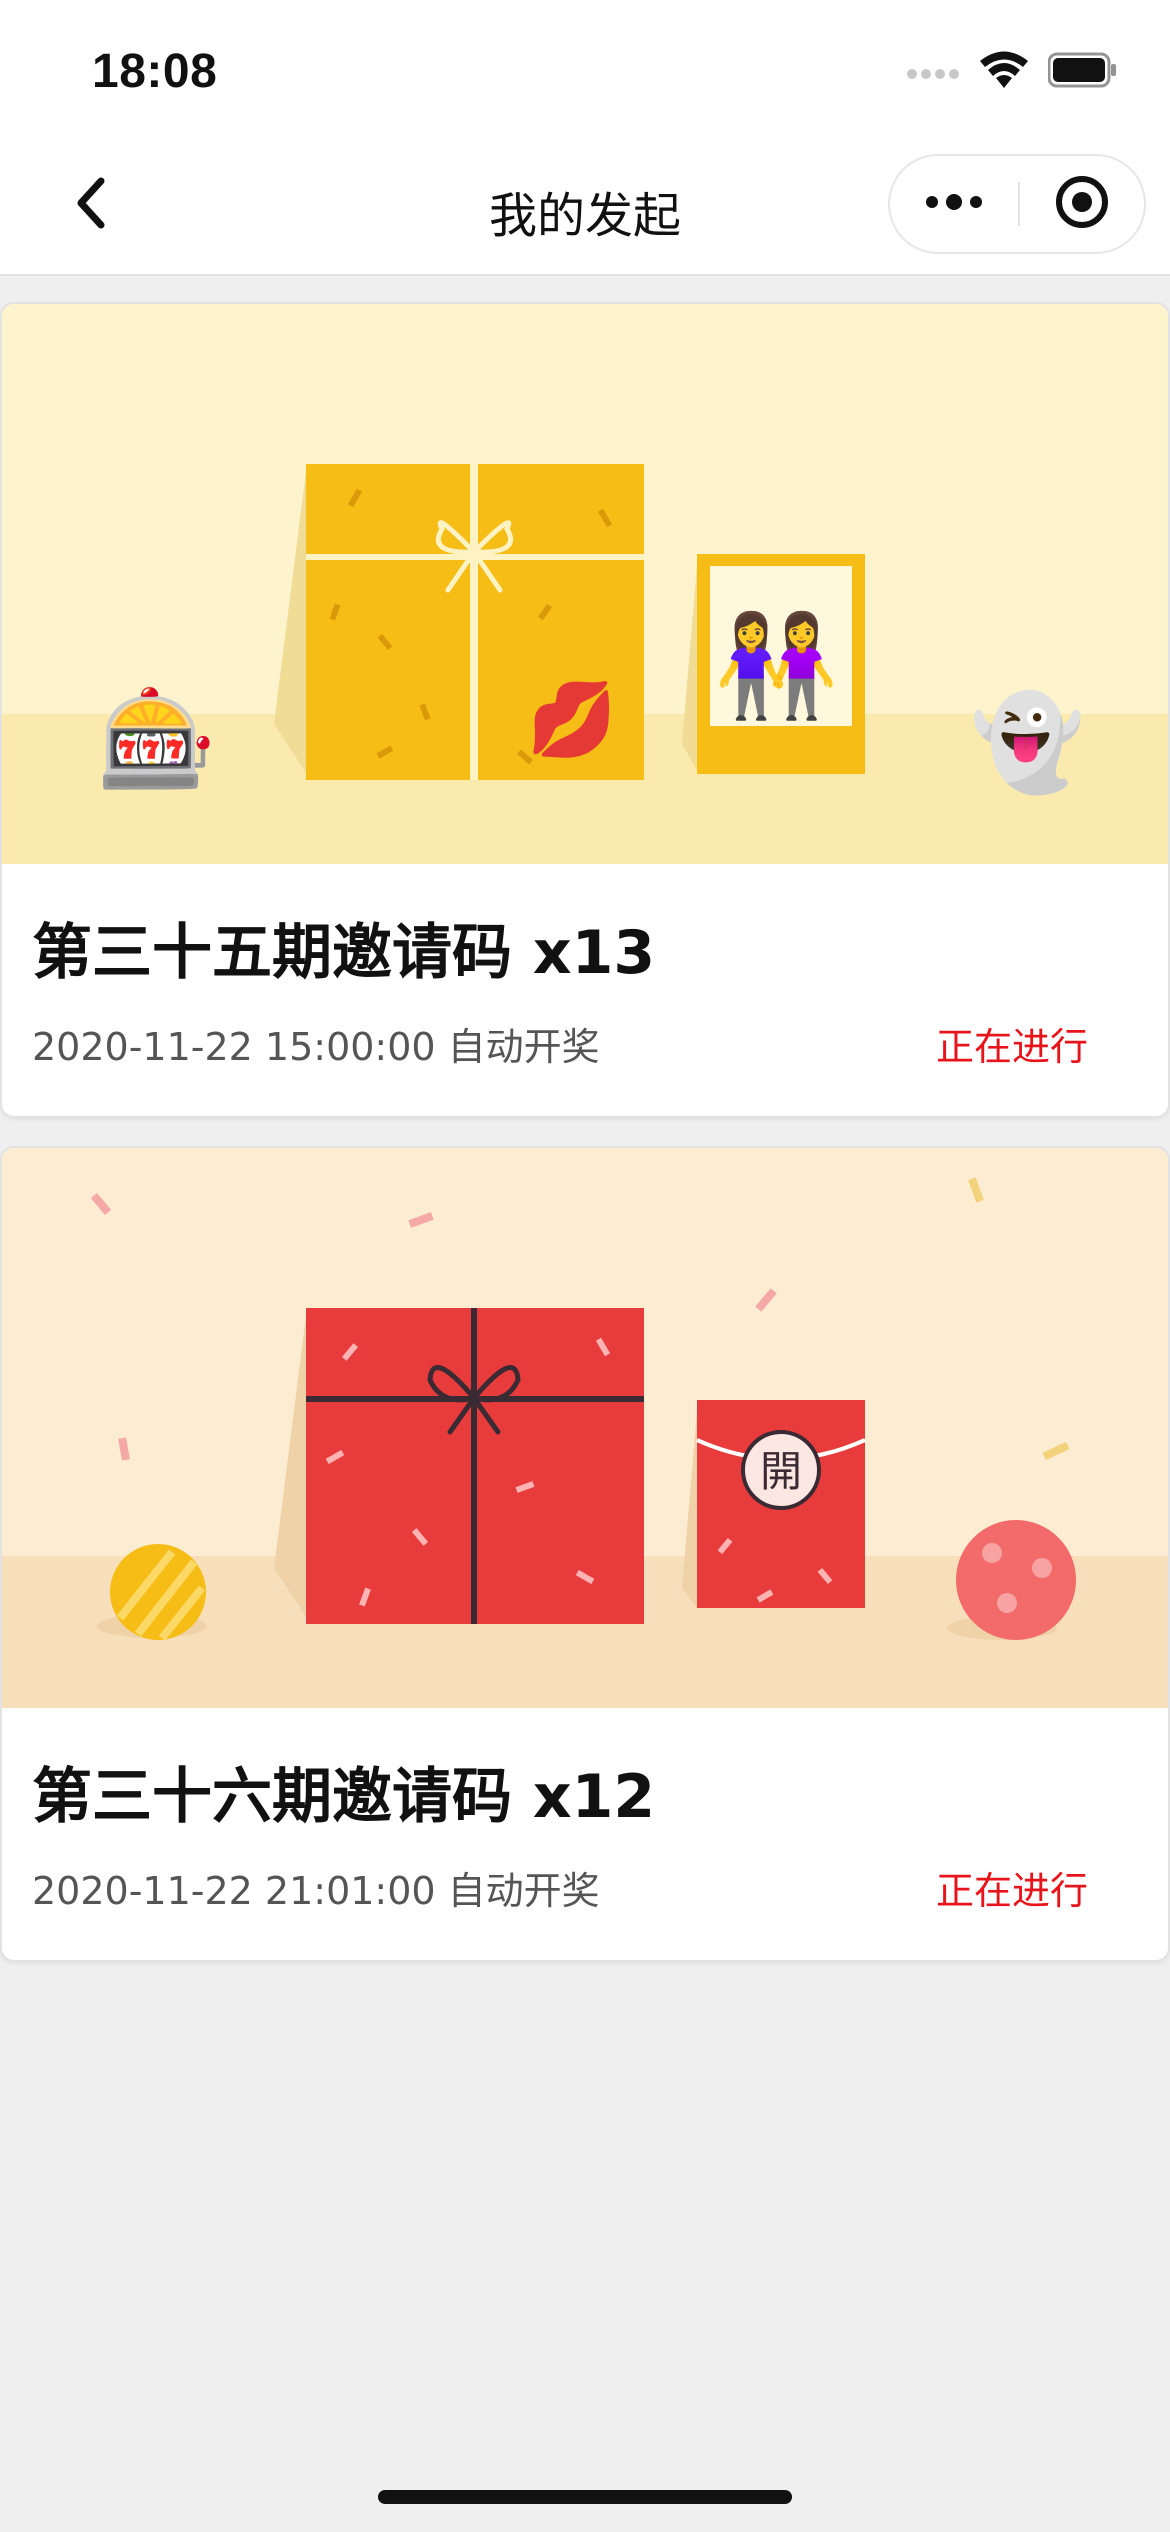 The width and height of the screenshot is (1170, 2532). I want to click on status-time: 18:08, so click(155, 71).